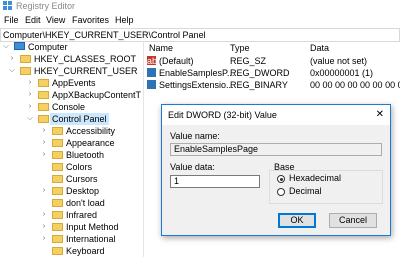 Image resolution: width=400 pixels, height=257 pixels. Describe the element at coordinates (195, 136) in the screenshot. I see `value-name-label: Value name:` at that location.